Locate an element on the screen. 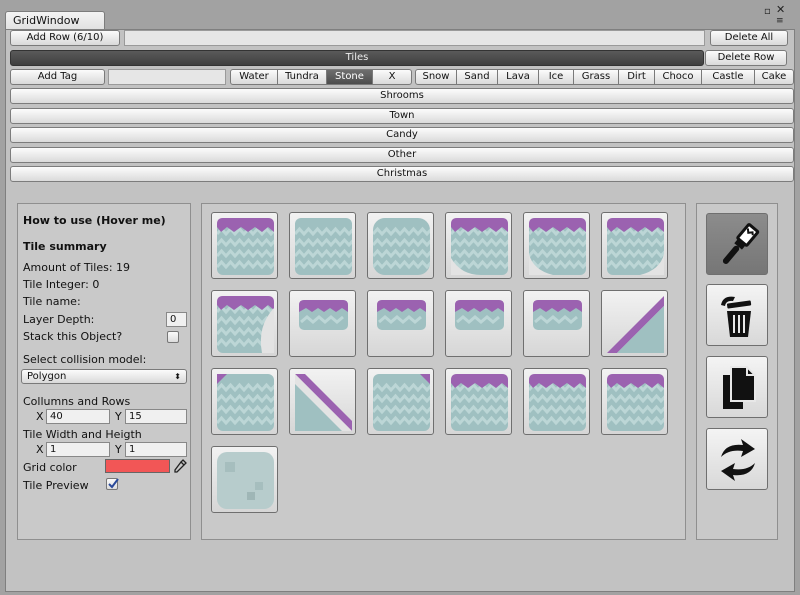 Image resolution: width=800 pixels, height=595 pixels. tile-top-corner-left is located at coordinates (478, 245).